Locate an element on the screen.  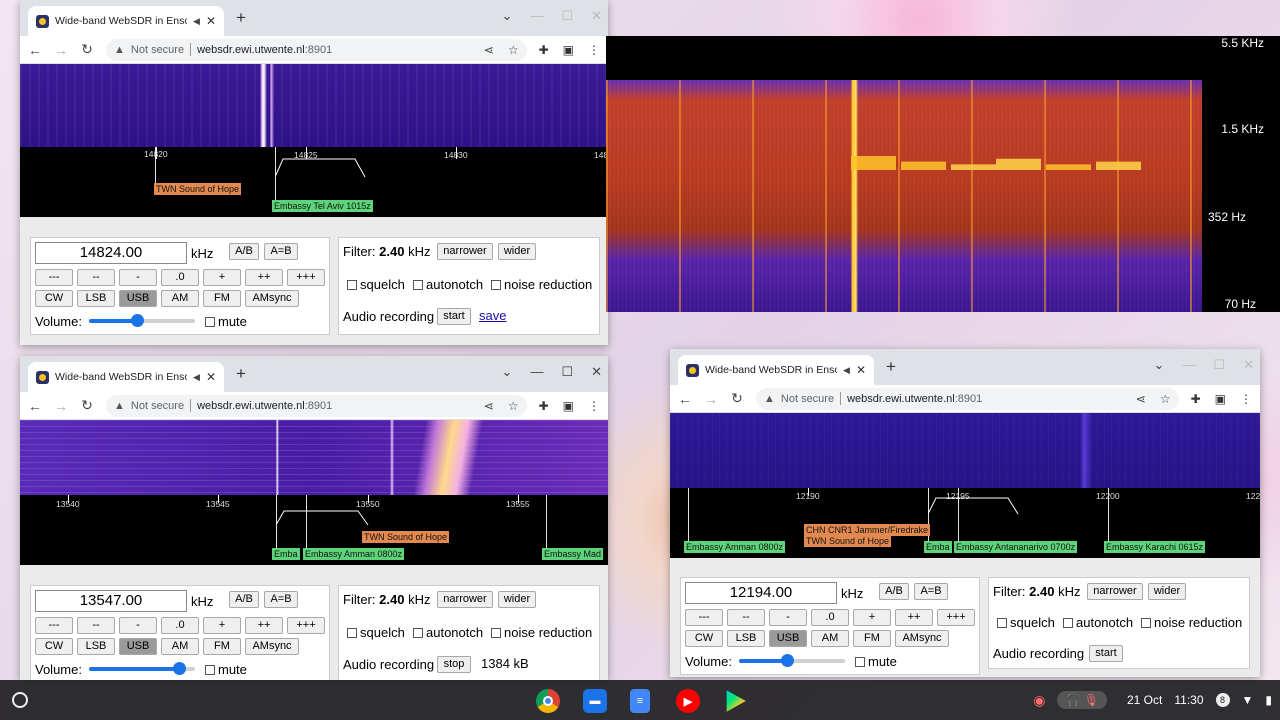
passband-outline is located at coordinates (331, 518).